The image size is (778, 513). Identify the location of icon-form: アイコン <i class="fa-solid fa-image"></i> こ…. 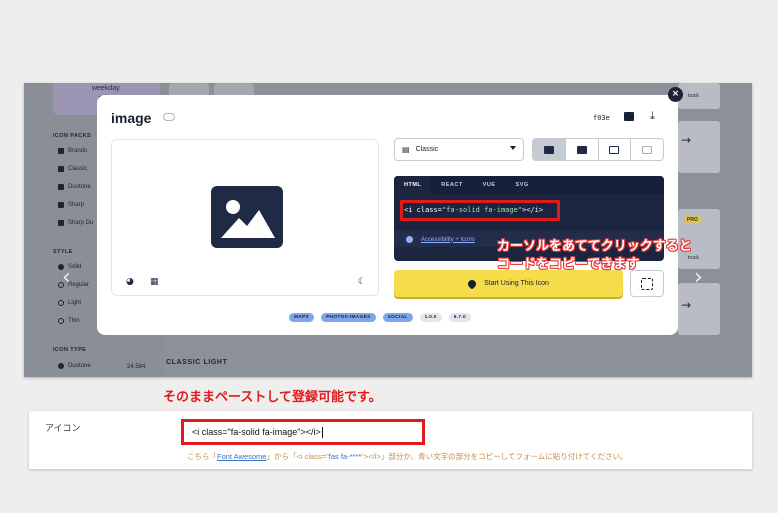
(390, 440).